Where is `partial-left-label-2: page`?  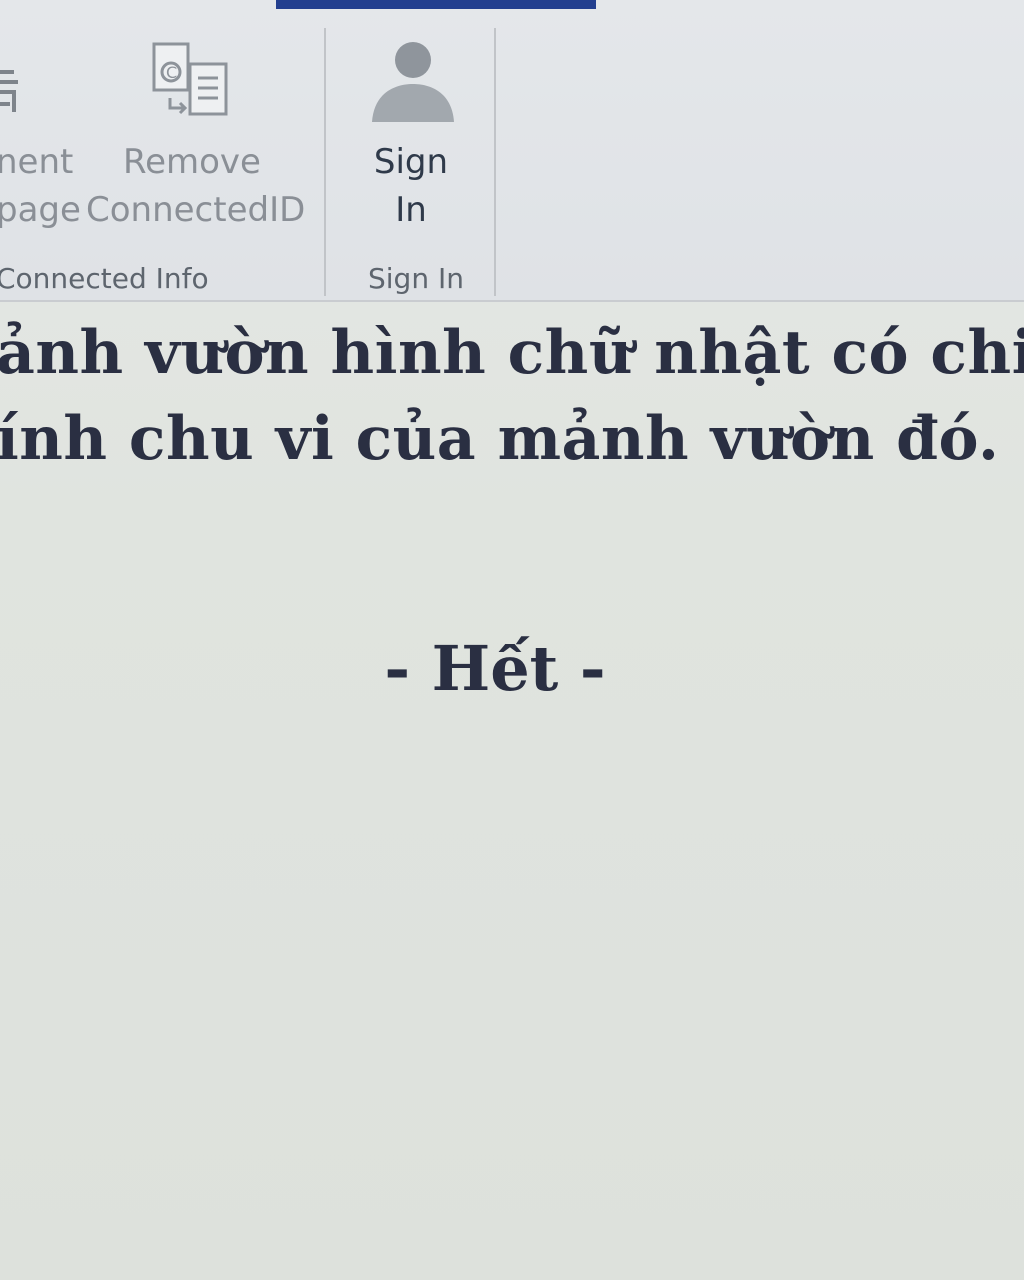 partial-left-label-2: page is located at coordinates (40, 210).